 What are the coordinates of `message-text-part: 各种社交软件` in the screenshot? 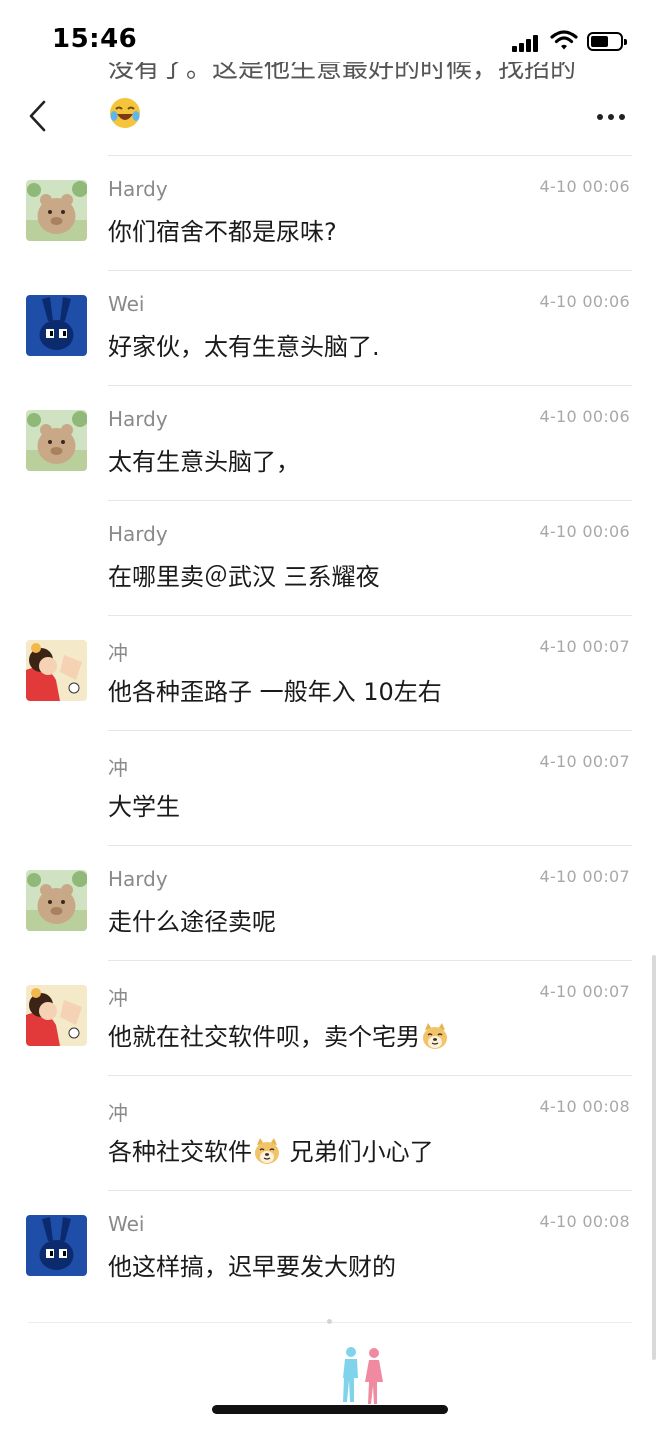 It's located at (180, 1152).